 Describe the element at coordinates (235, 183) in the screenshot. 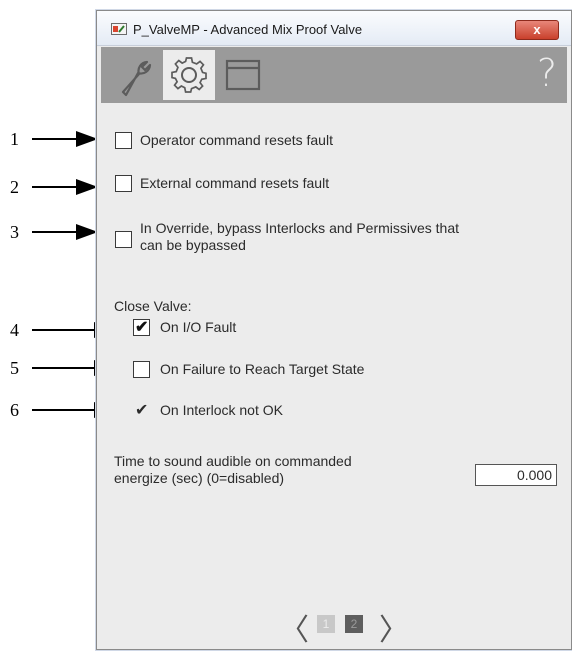

I see `option-label: External command resets fault` at that location.